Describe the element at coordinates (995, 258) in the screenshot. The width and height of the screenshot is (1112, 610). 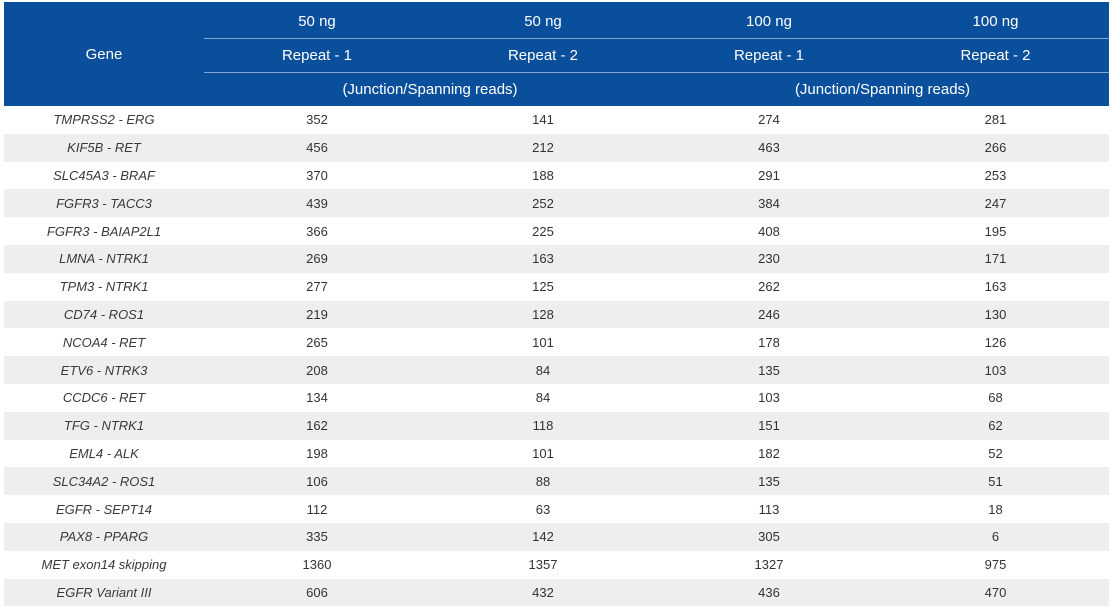
I see `reads-cell: 171` at that location.